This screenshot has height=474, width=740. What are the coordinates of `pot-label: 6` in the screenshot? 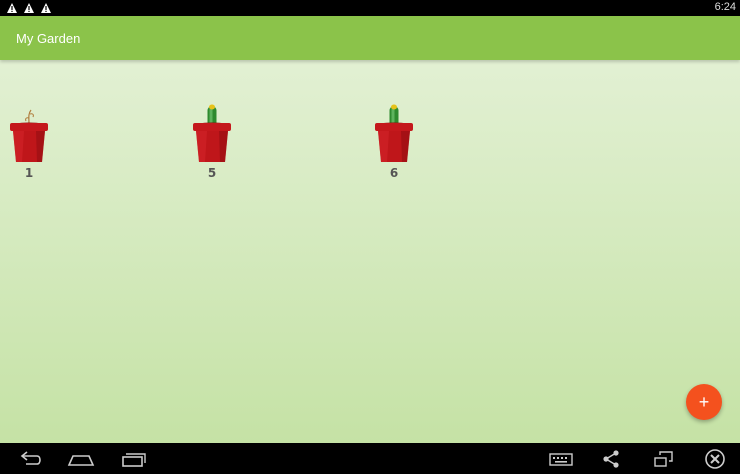 It's located at (394, 173).